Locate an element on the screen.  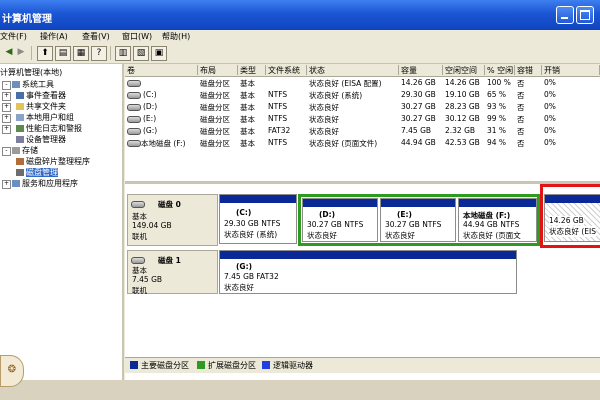
services-icon is located at coordinates (16, 183).